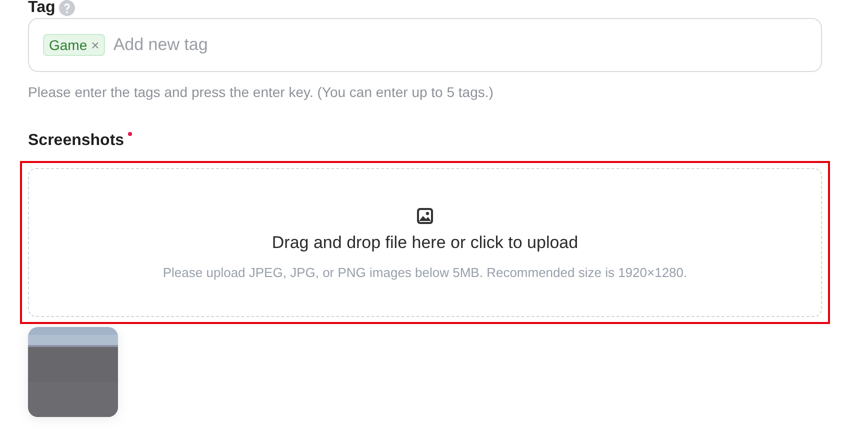 The image size is (847, 433). Describe the element at coordinates (95, 45) in the screenshot. I see `remove-tag-button: ×` at that location.